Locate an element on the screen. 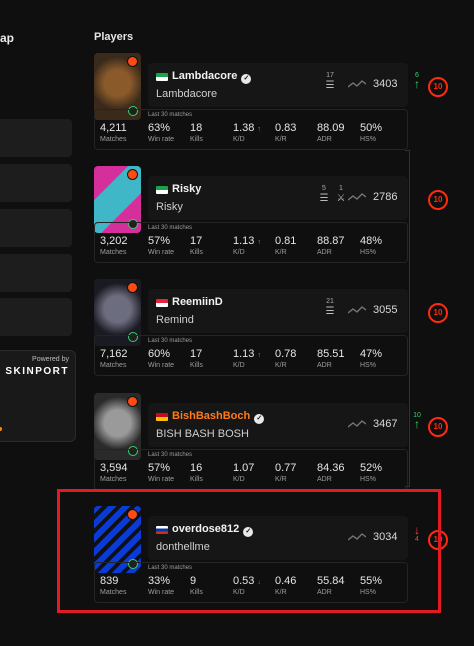  stat-kd: 1.13 ↑ K/D is located at coordinates (247, 358).